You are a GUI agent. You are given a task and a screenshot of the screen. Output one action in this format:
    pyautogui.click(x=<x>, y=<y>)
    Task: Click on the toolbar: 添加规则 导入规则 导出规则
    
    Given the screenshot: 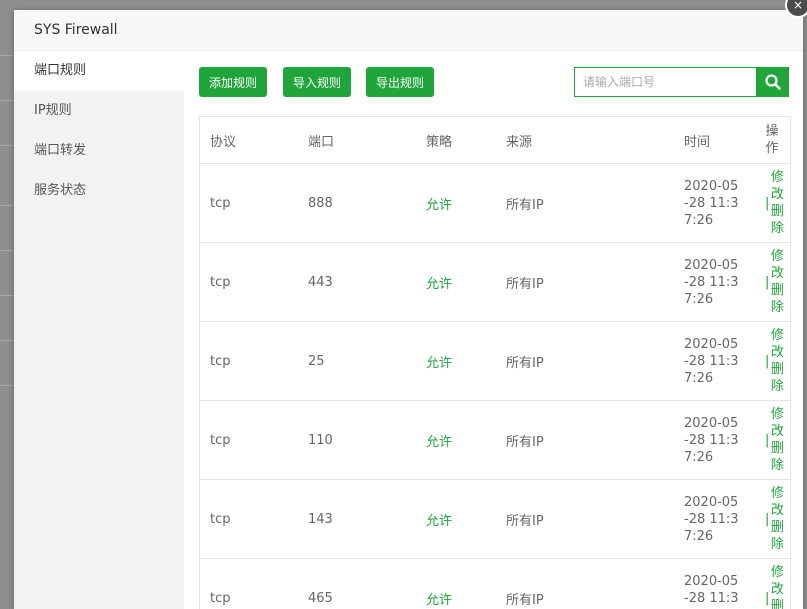 What is the action you would take?
    pyautogui.click(x=501, y=78)
    